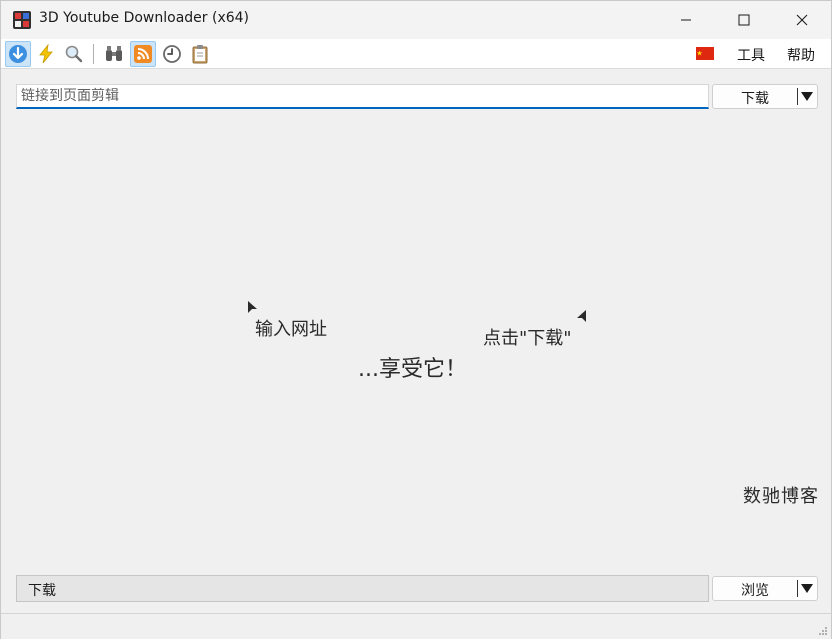 This screenshot has width=832, height=639. I want to click on toolbar-binoculars-button, so click(114, 54).